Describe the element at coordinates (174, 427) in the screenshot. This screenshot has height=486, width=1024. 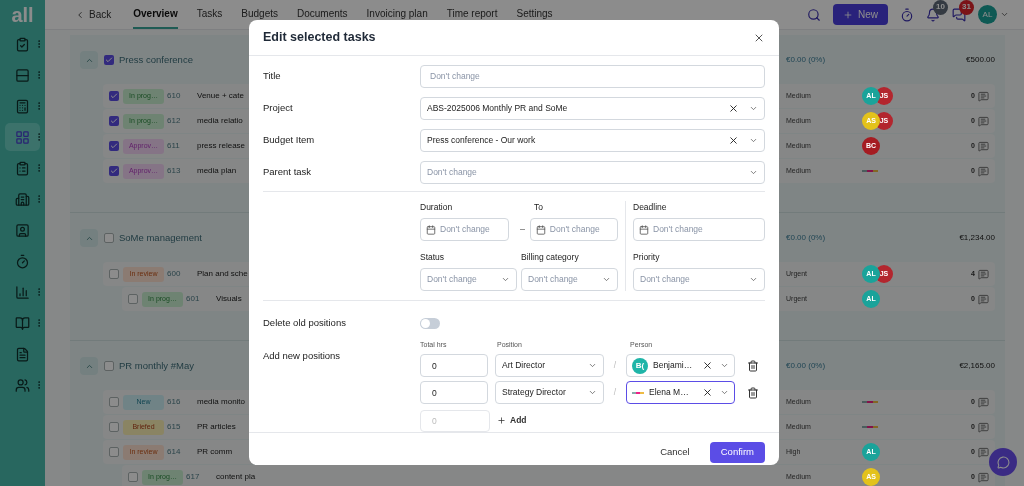
I see `task-number: 615` at that location.